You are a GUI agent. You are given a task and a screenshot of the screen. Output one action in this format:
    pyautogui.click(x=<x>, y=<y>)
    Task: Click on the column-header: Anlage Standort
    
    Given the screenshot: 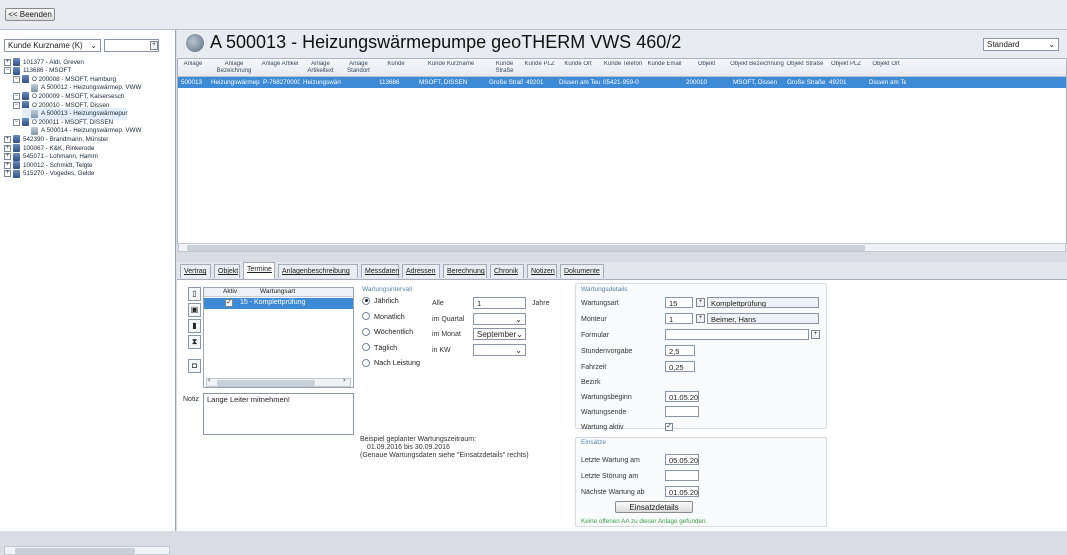 What is the action you would take?
    pyautogui.click(x=358, y=69)
    